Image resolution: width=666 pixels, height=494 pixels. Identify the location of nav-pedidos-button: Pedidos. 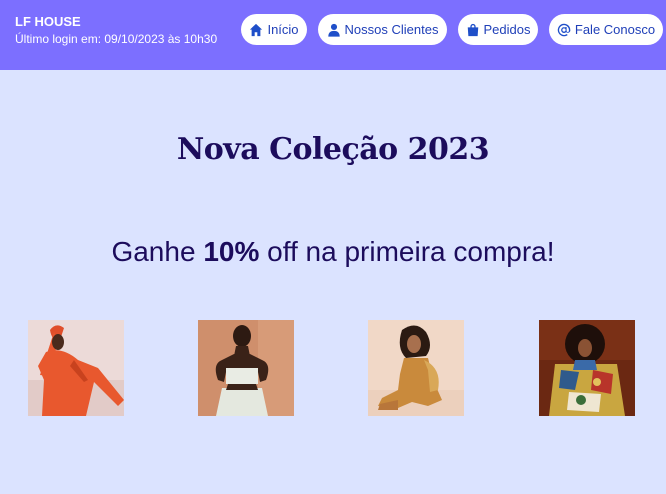
(498, 29).